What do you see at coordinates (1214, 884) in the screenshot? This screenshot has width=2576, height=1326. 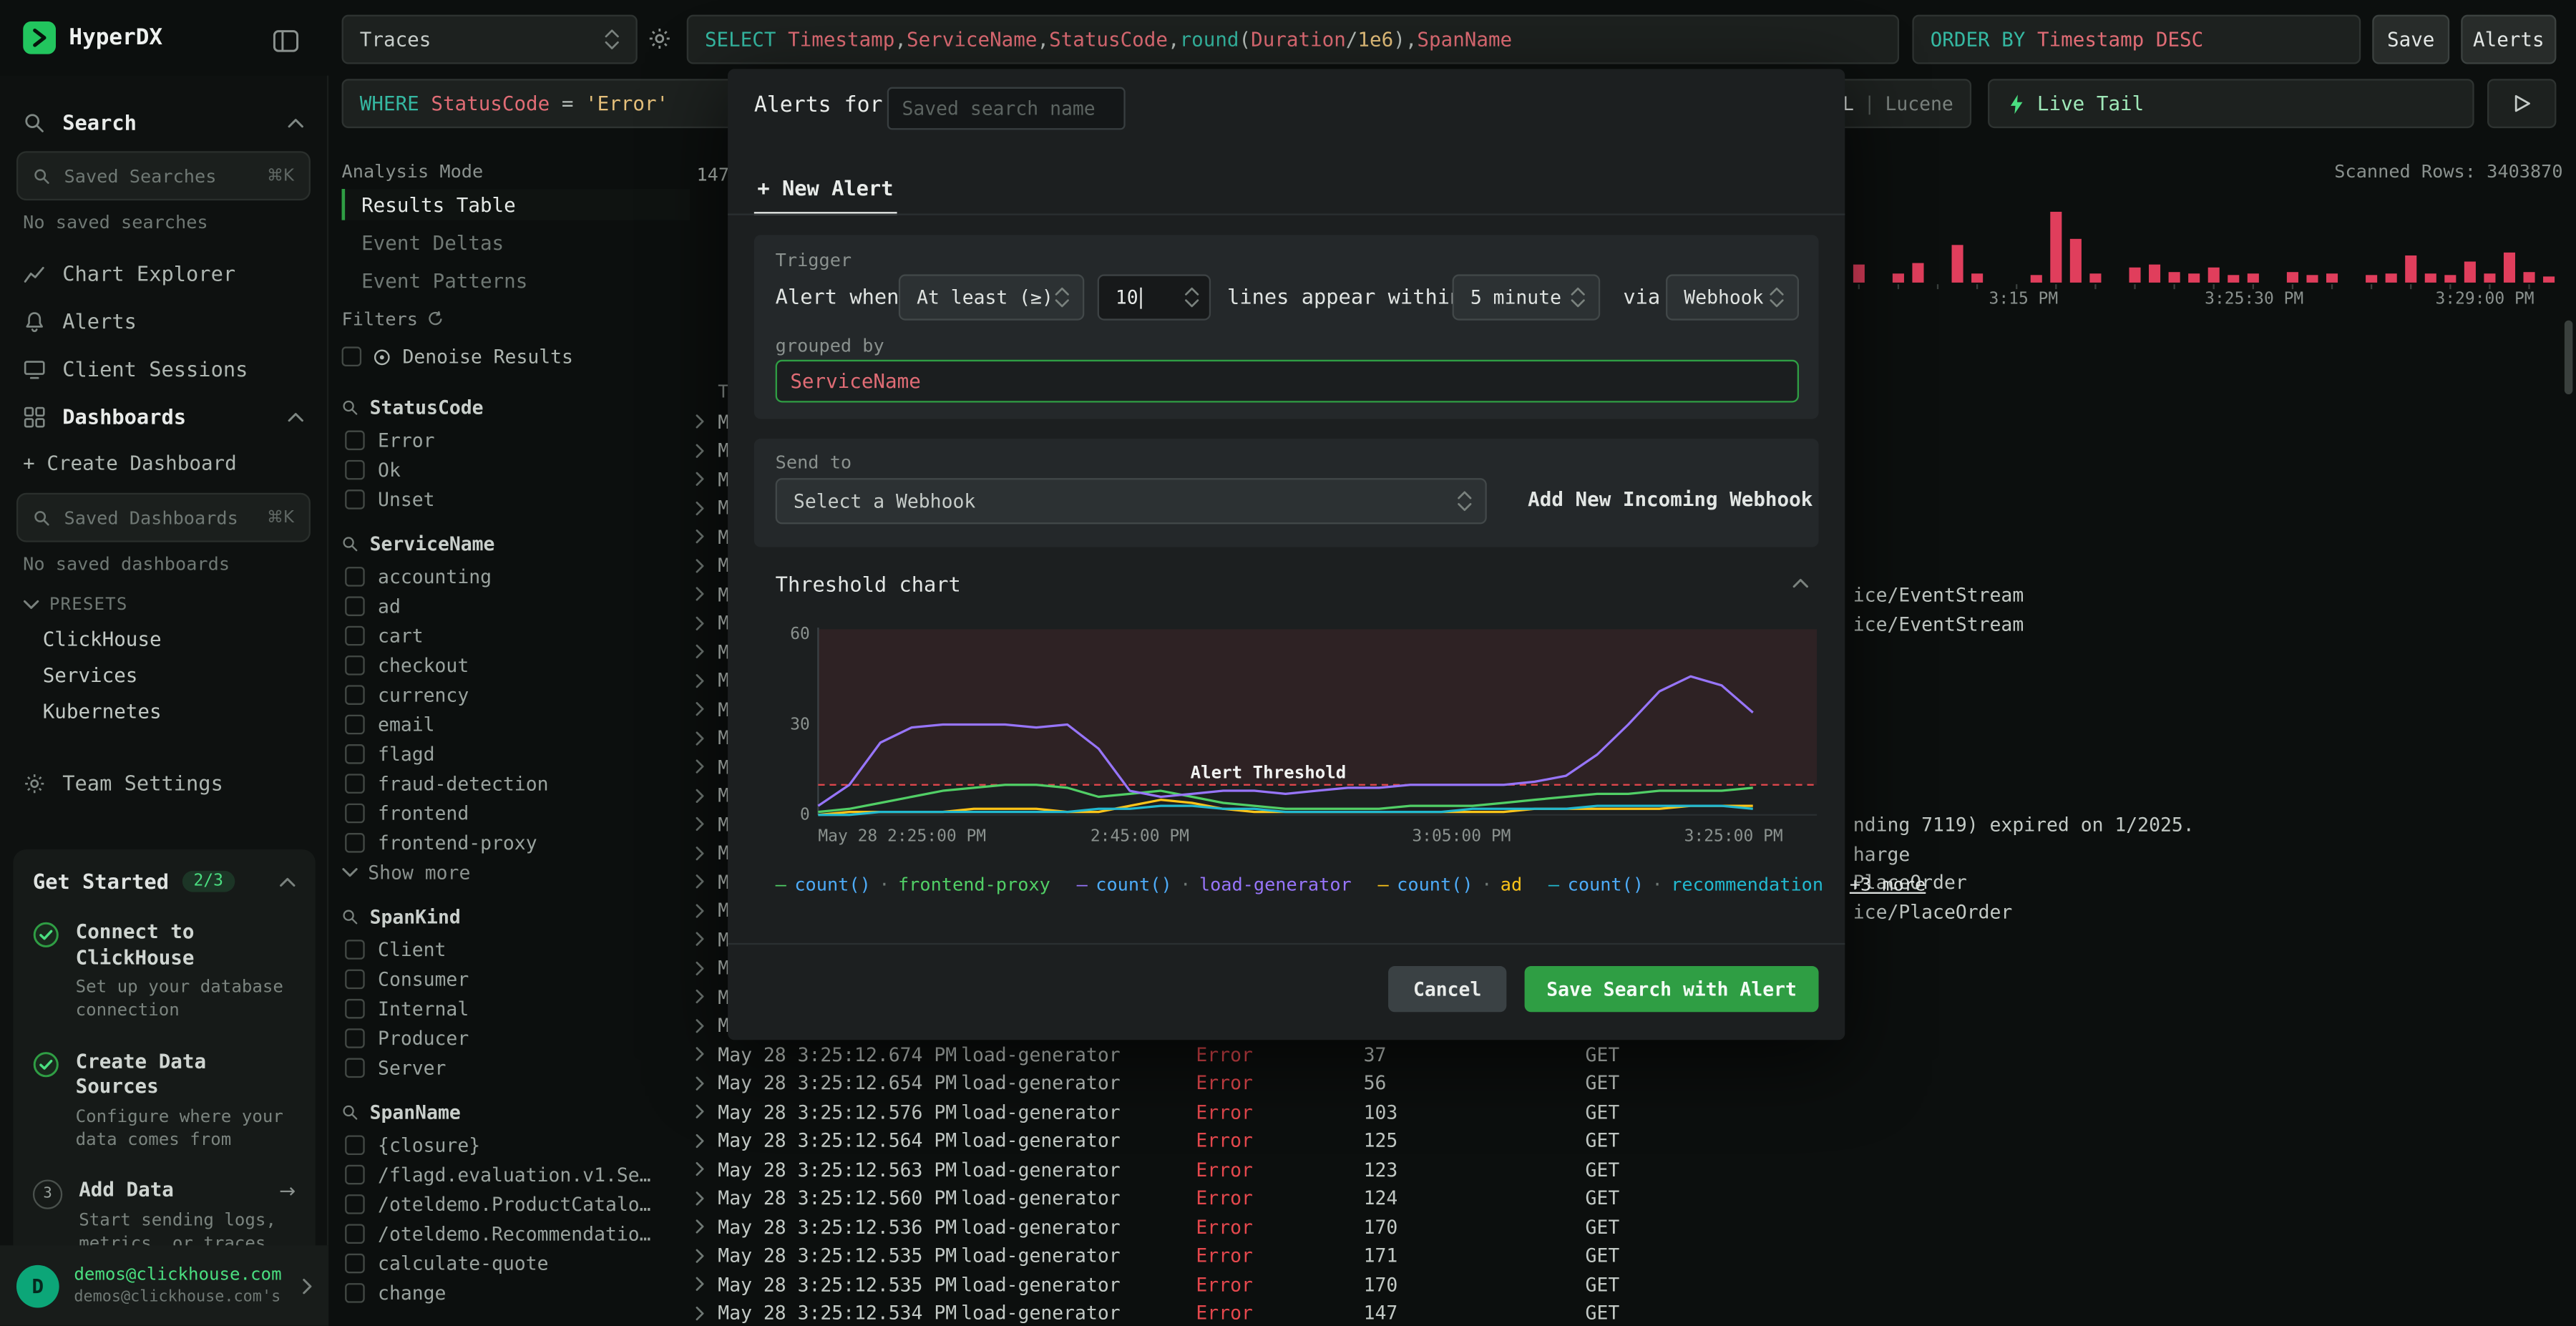 I see `legend-entry: — count() · load-generator` at bounding box center [1214, 884].